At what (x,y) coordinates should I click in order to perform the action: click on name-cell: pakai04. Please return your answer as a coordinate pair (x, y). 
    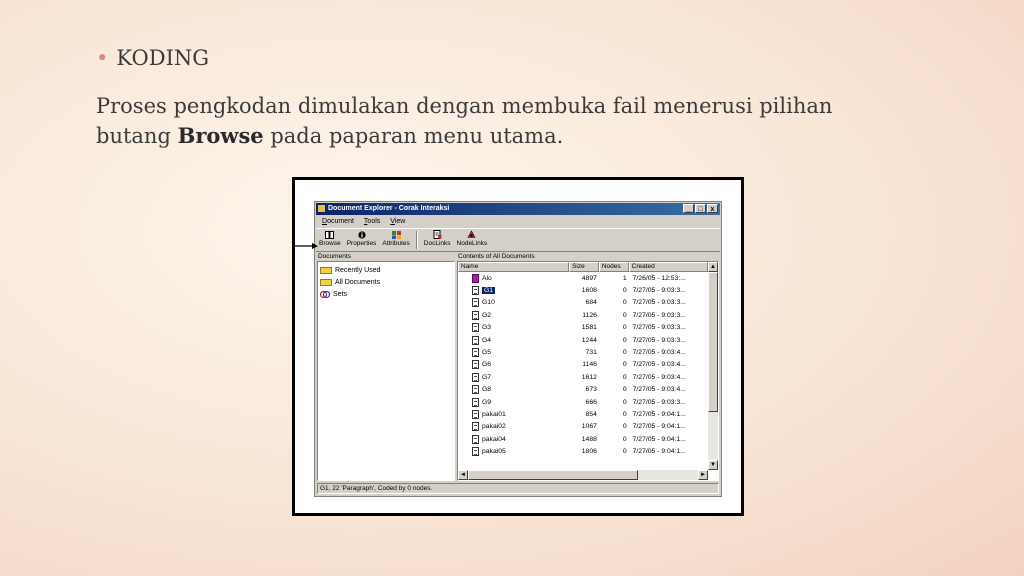
    Looking at the image, I should click on (513, 439).